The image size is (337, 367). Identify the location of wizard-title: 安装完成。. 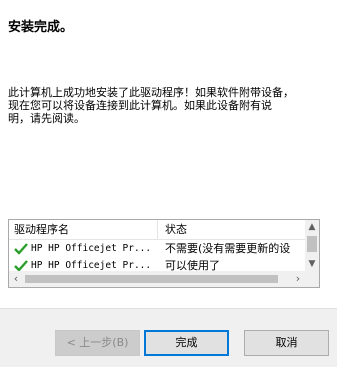
(41, 27).